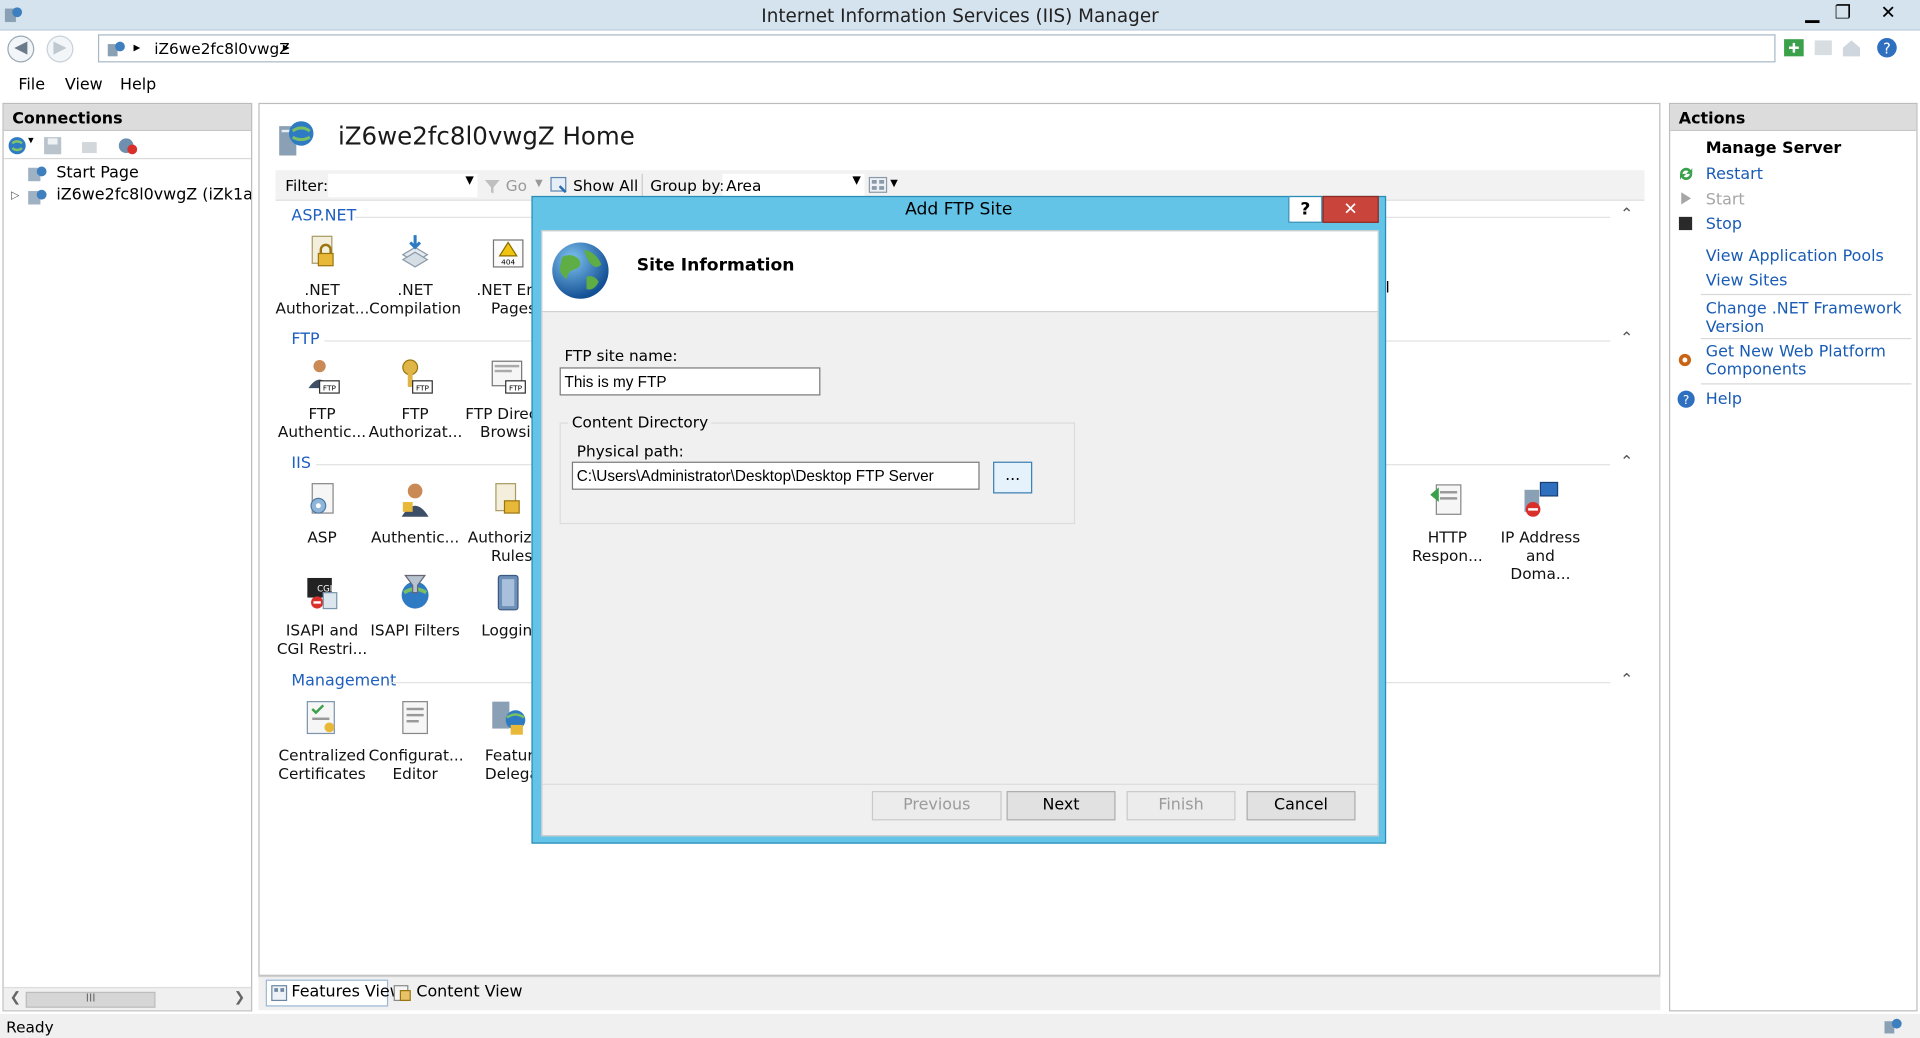  Describe the element at coordinates (15, 997) in the screenshot. I see `scroll-left-icon: ❮` at that location.